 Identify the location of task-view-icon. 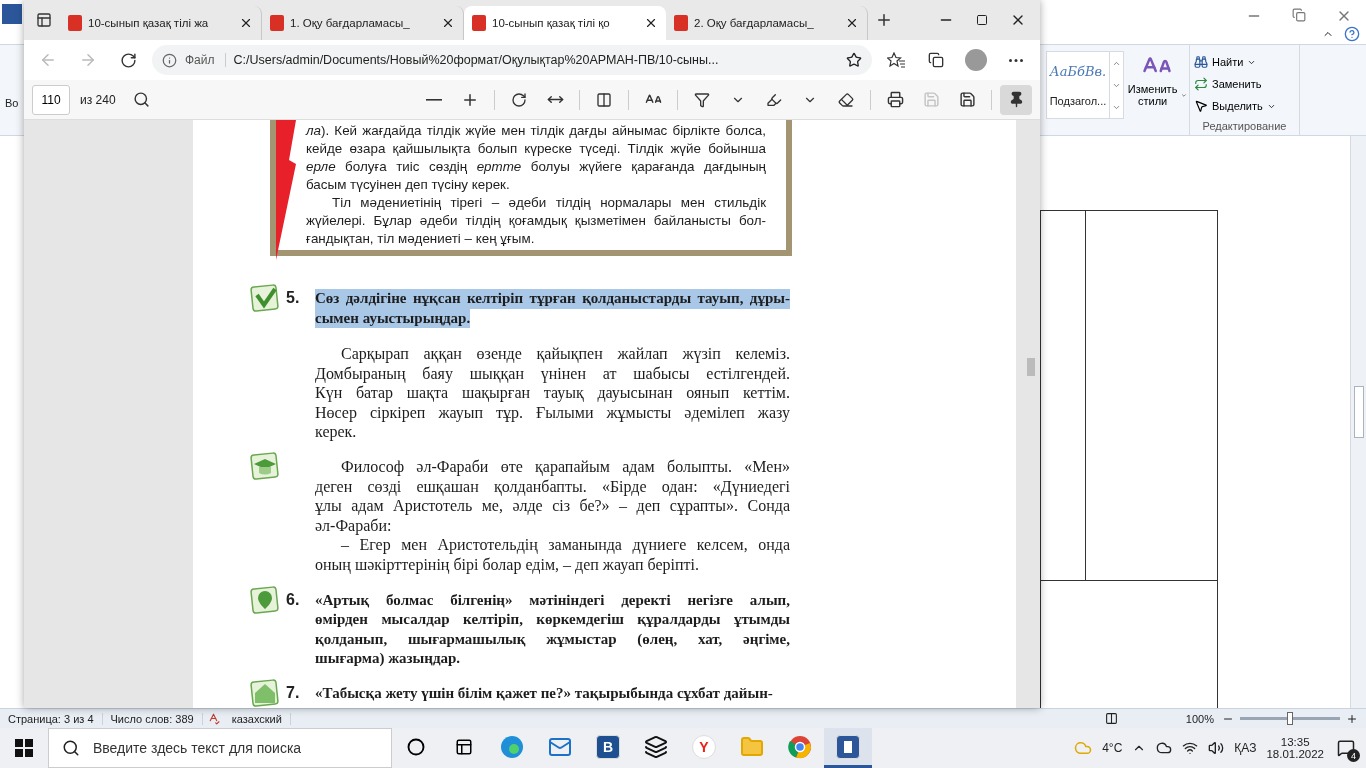
(464, 746).